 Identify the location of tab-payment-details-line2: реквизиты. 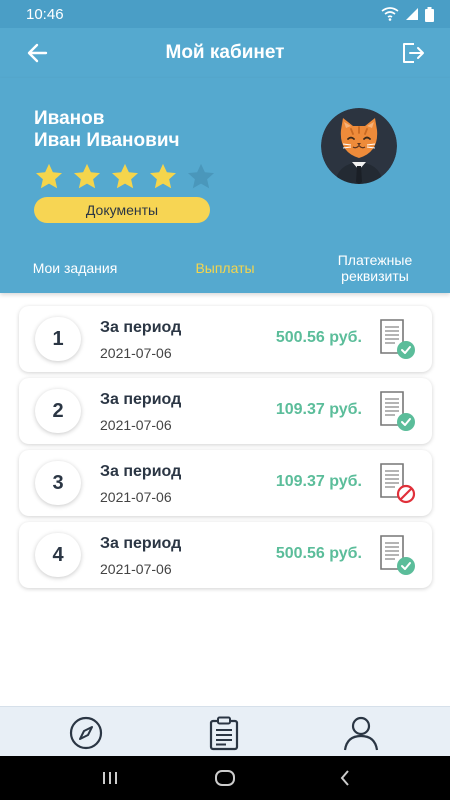
(375, 276).